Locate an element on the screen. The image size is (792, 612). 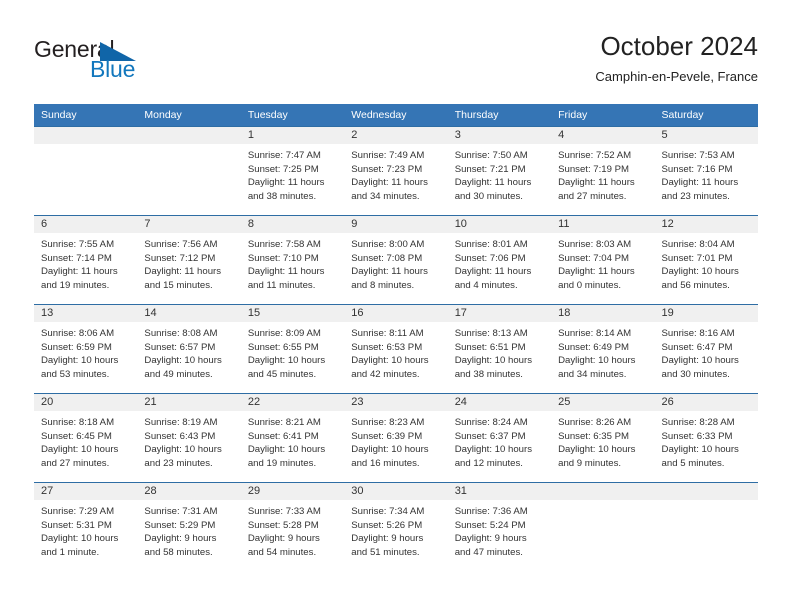
day-number: 15 is located at coordinates (292, 313).